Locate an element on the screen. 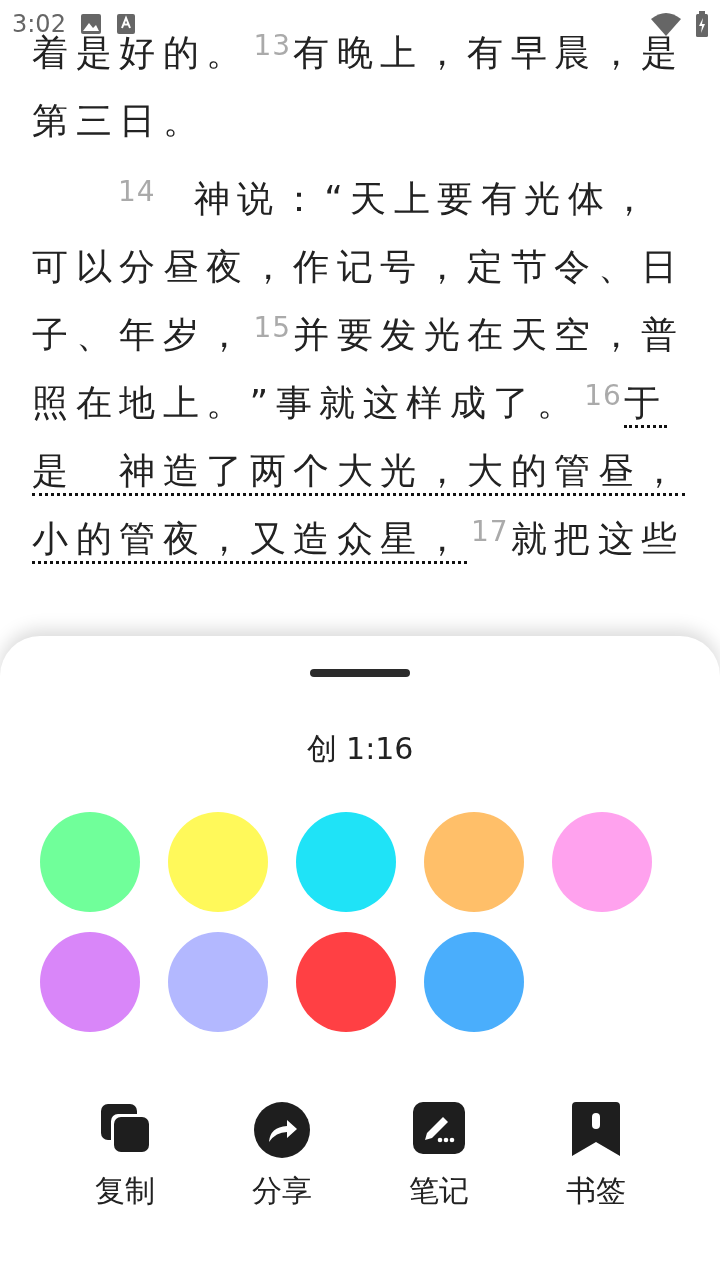  bookmark-icon is located at coordinates (595, 1129).